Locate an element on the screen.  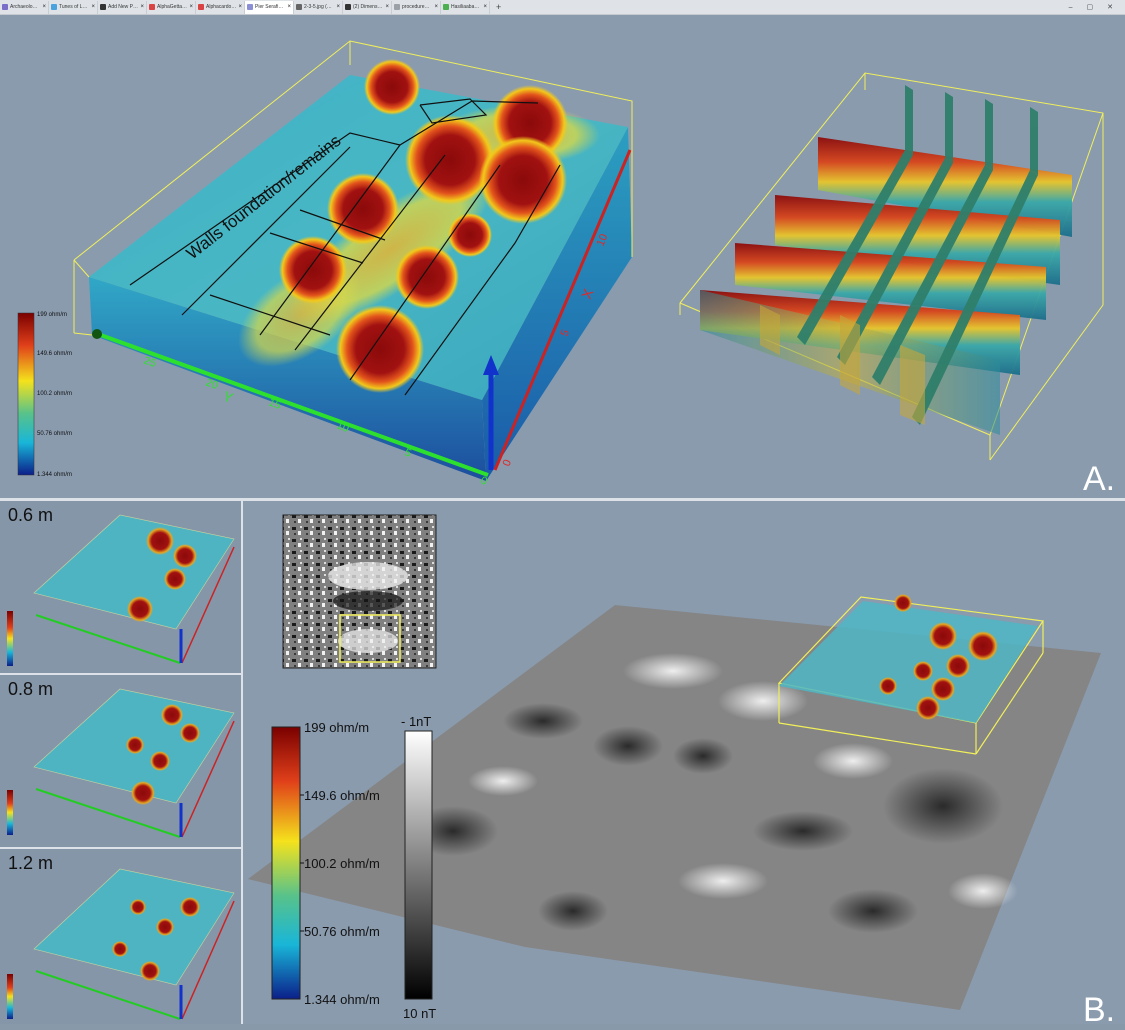
browser-tab: procedure… × is located at coordinates (416, 7).